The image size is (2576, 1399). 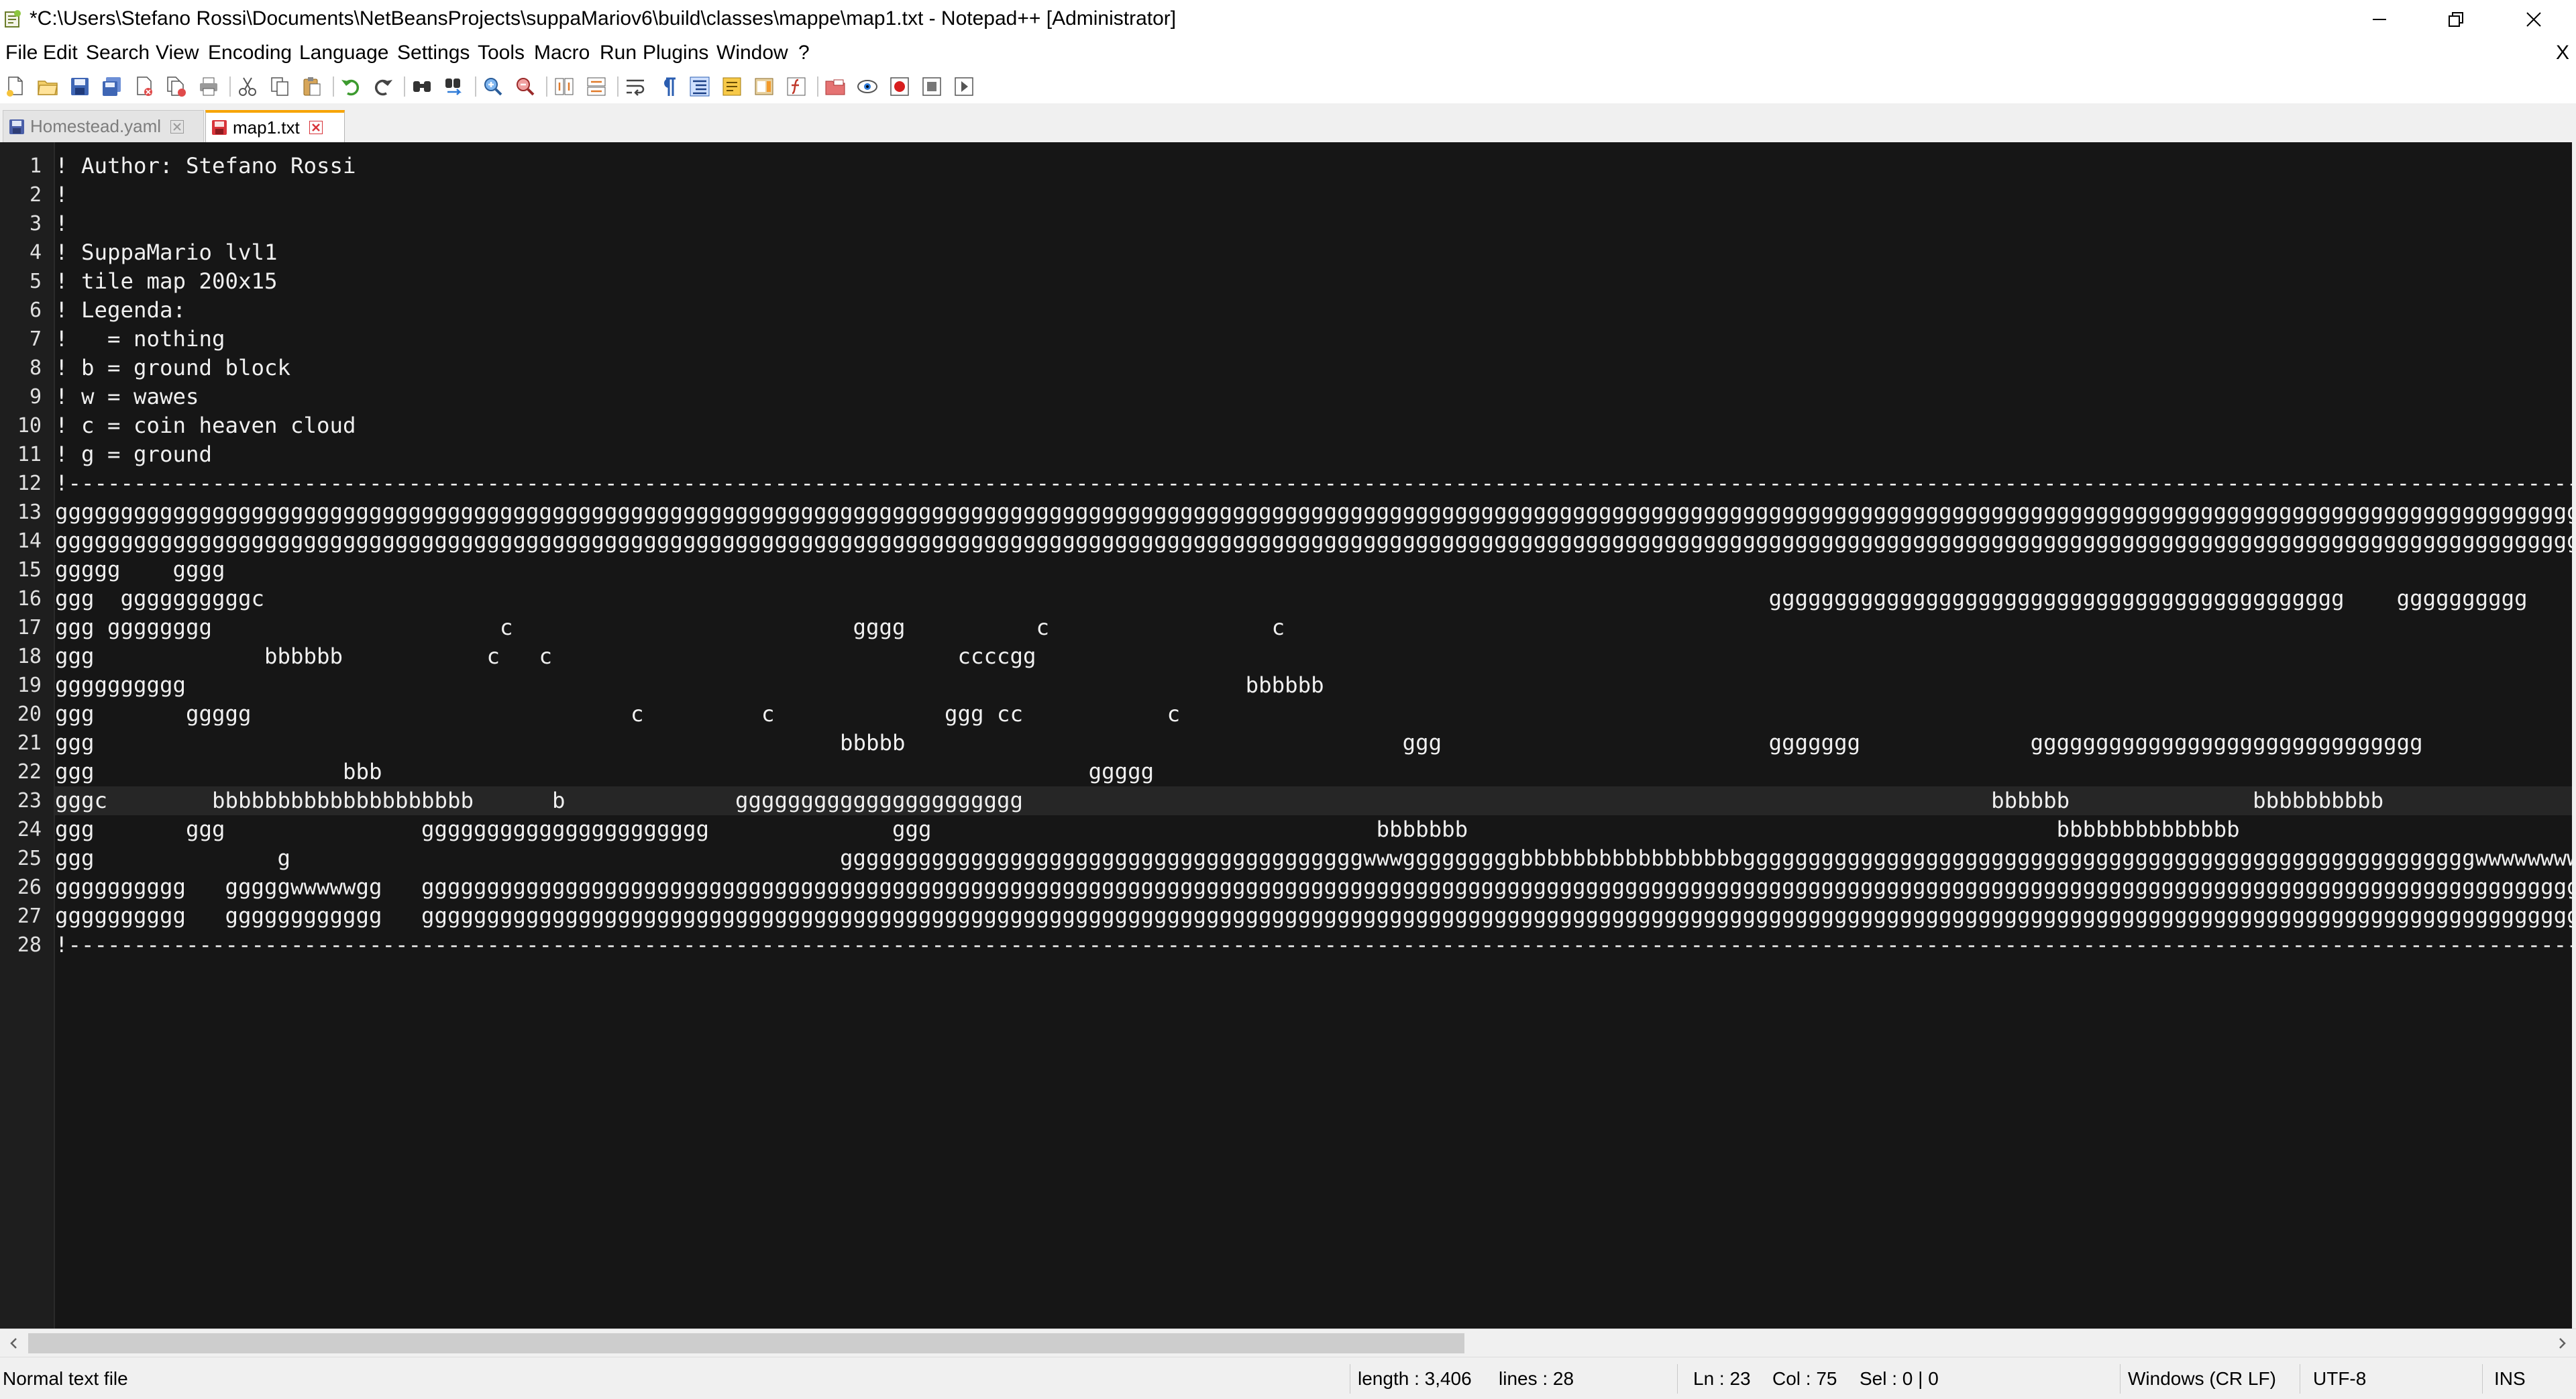 What do you see at coordinates (2456, 19) in the screenshot?
I see `restore-button` at bounding box center [2456, 19].